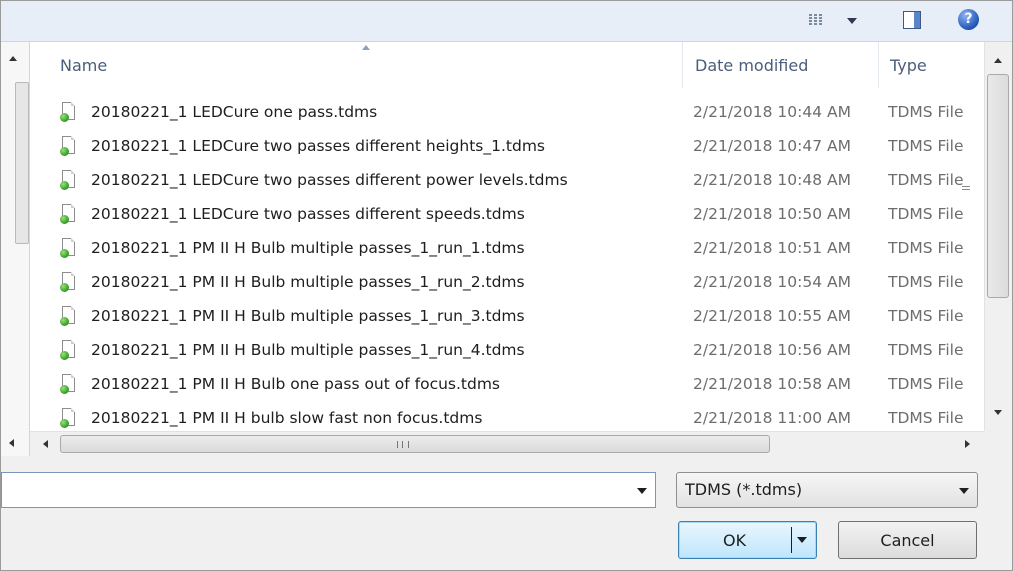 This screenshot has width=1013, height=571. I want to click on ok-split-button: OK, so click(747, 540).